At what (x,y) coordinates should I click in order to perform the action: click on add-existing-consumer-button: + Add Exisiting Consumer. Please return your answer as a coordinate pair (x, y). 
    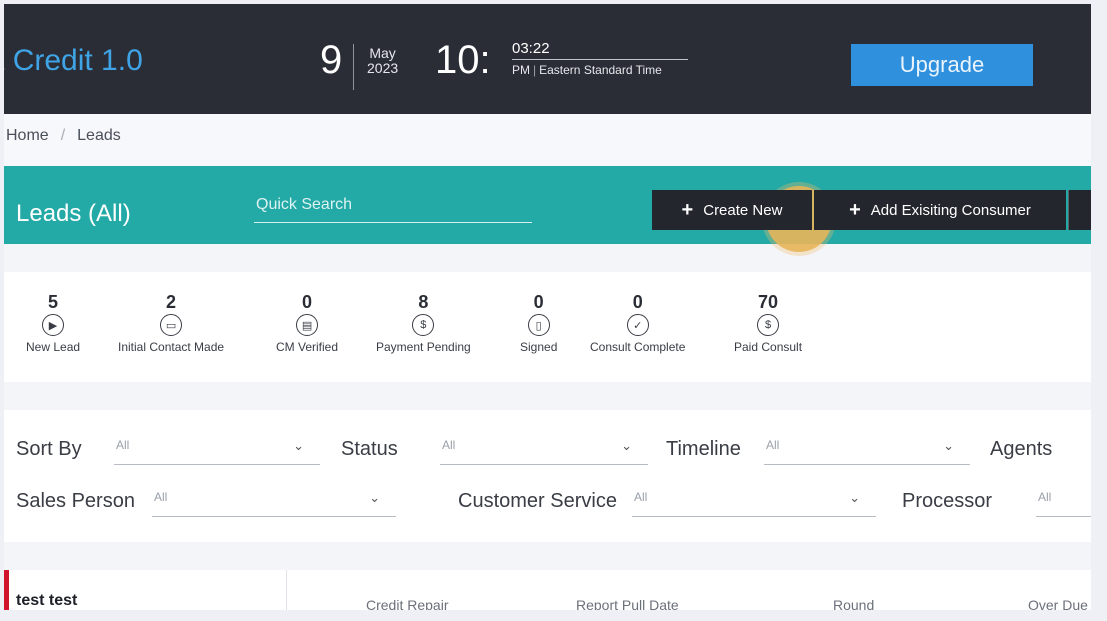
    Looking at the image, I should click on (940, 210).